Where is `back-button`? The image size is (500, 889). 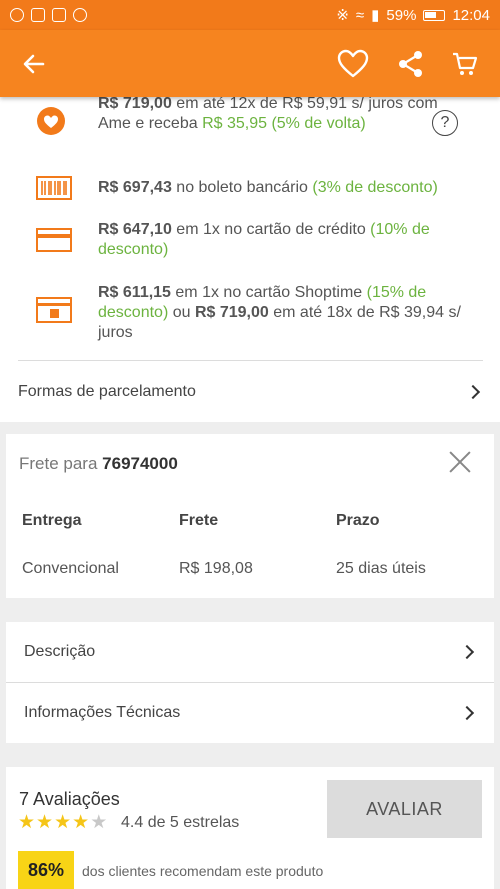
back-button is located at coordinates (34, 64).